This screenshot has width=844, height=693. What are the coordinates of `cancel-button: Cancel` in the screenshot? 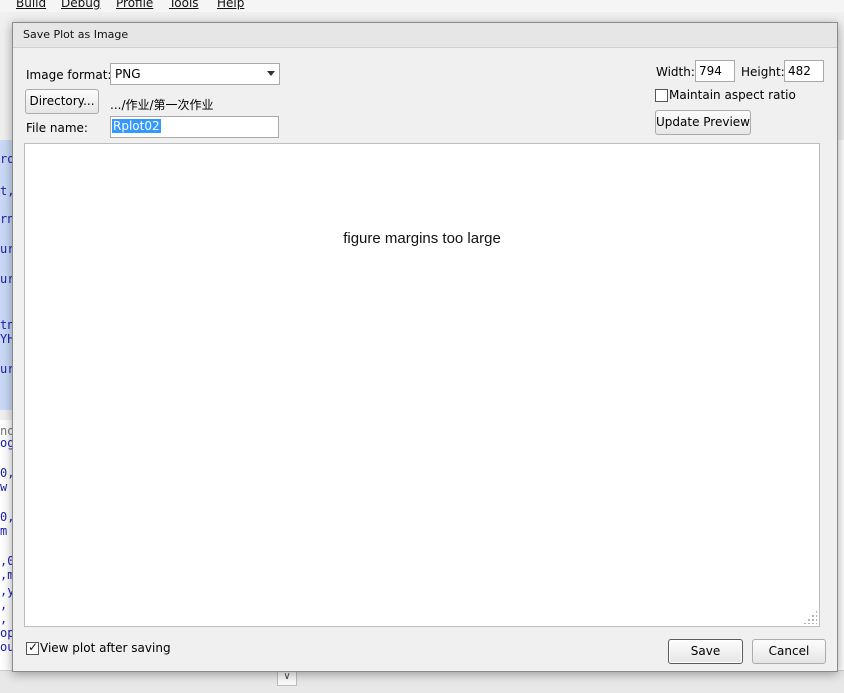 It's located at (789, 651).